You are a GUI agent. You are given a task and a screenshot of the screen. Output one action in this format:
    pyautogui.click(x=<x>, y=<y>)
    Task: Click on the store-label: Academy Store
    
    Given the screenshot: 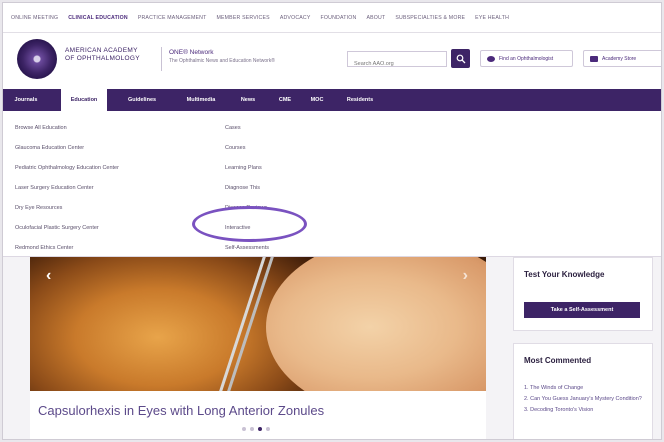 What is the action you would take?
    pyautogui.click(x=619, y=58)
    